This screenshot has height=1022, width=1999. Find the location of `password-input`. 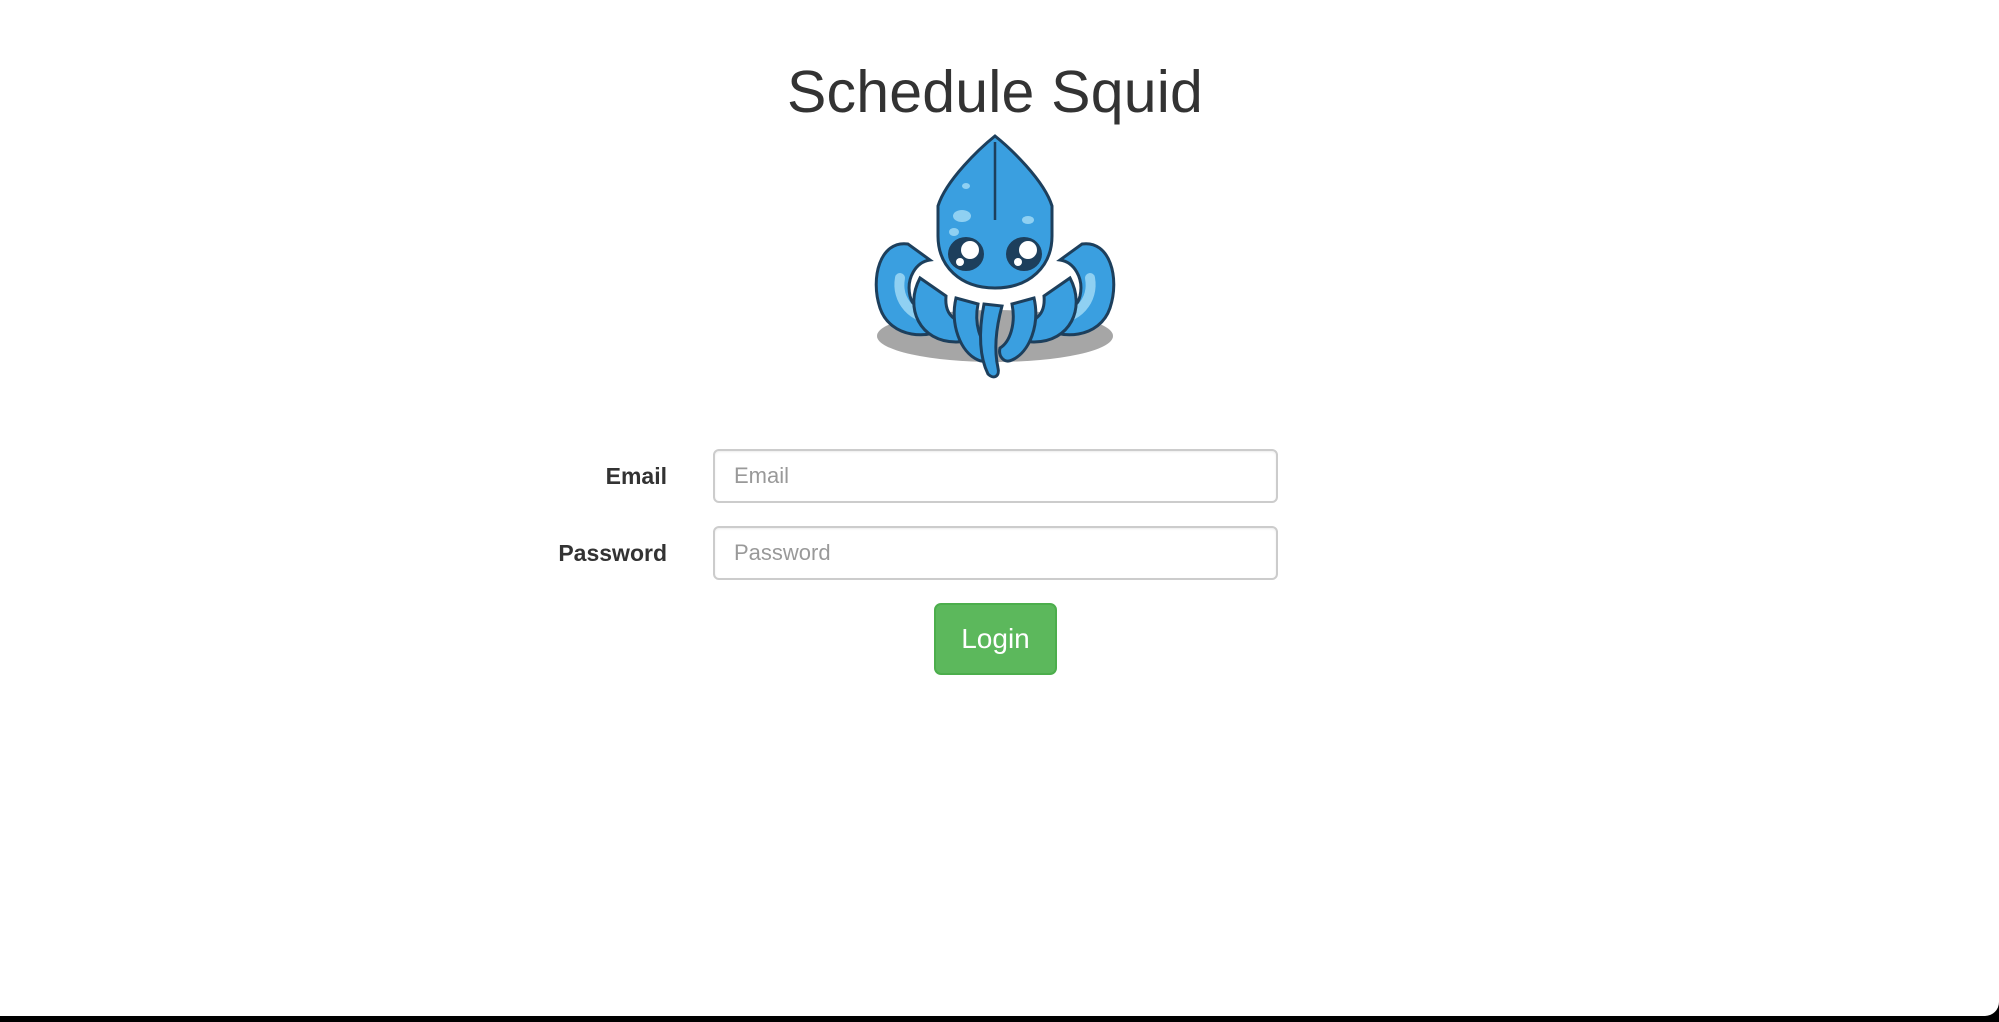

password-input is located at coordinates (995, 553).